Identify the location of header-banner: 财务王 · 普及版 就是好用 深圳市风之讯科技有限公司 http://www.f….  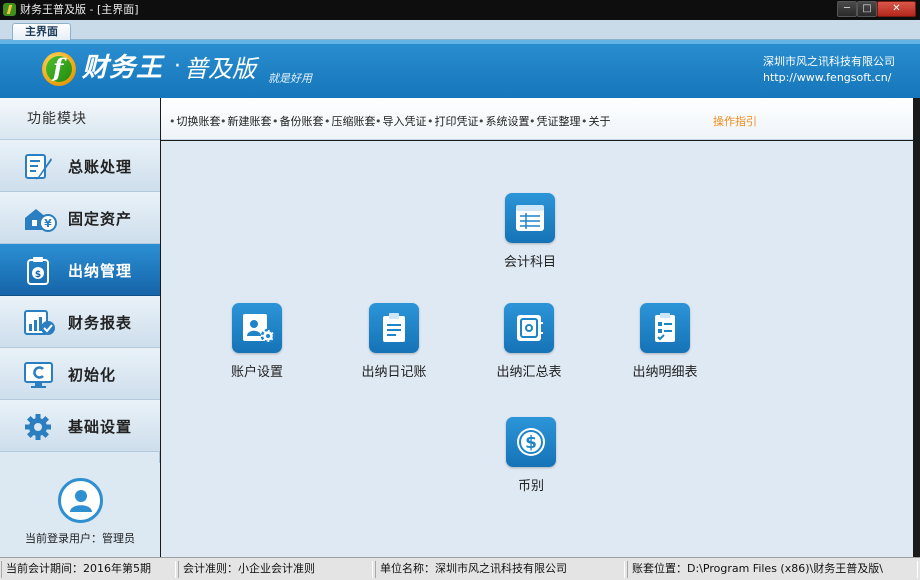
(460, 69).